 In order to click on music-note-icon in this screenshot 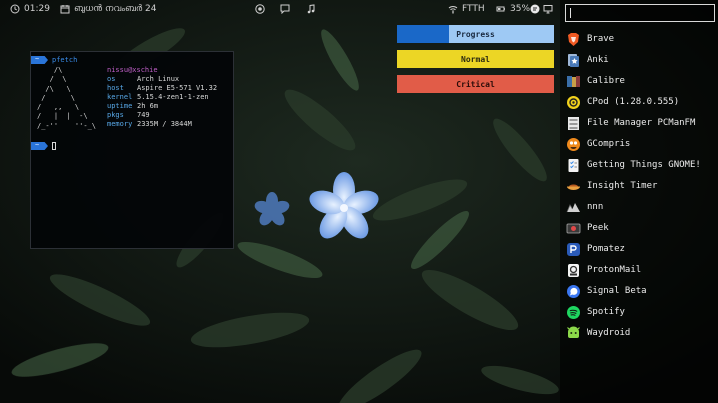, I will do `click(311, 9)`.